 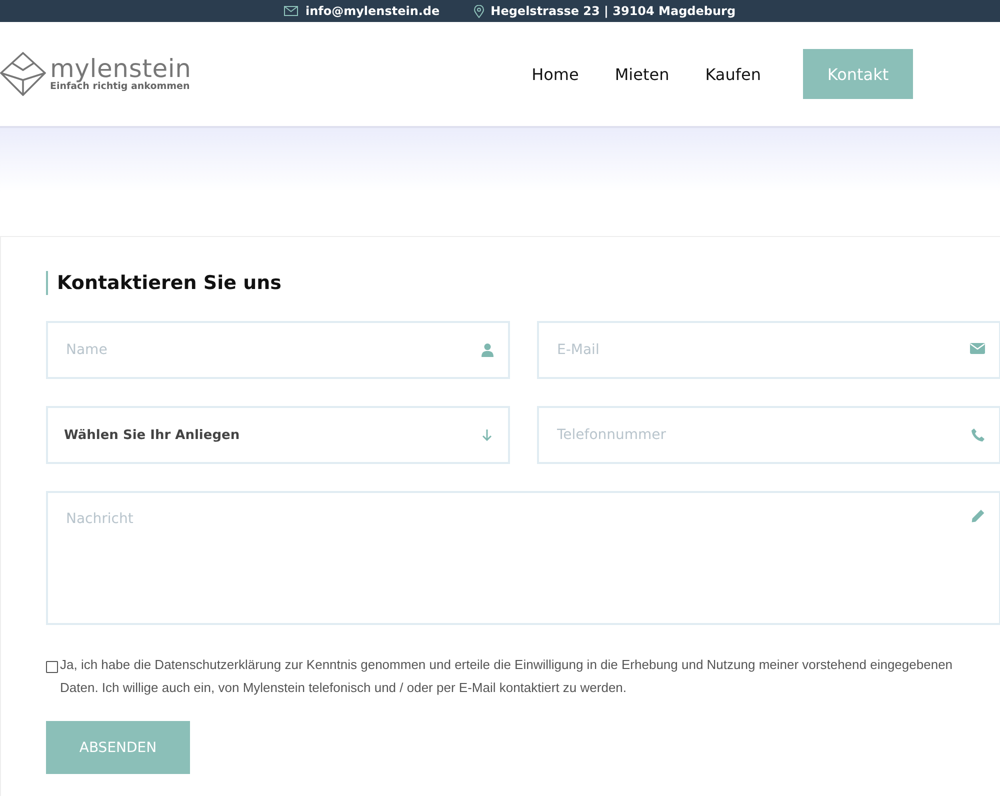 What do you see at coordinates (479, 11) in the screenshot?
I see `map-pin-icon` at bounding box center [479, 11].